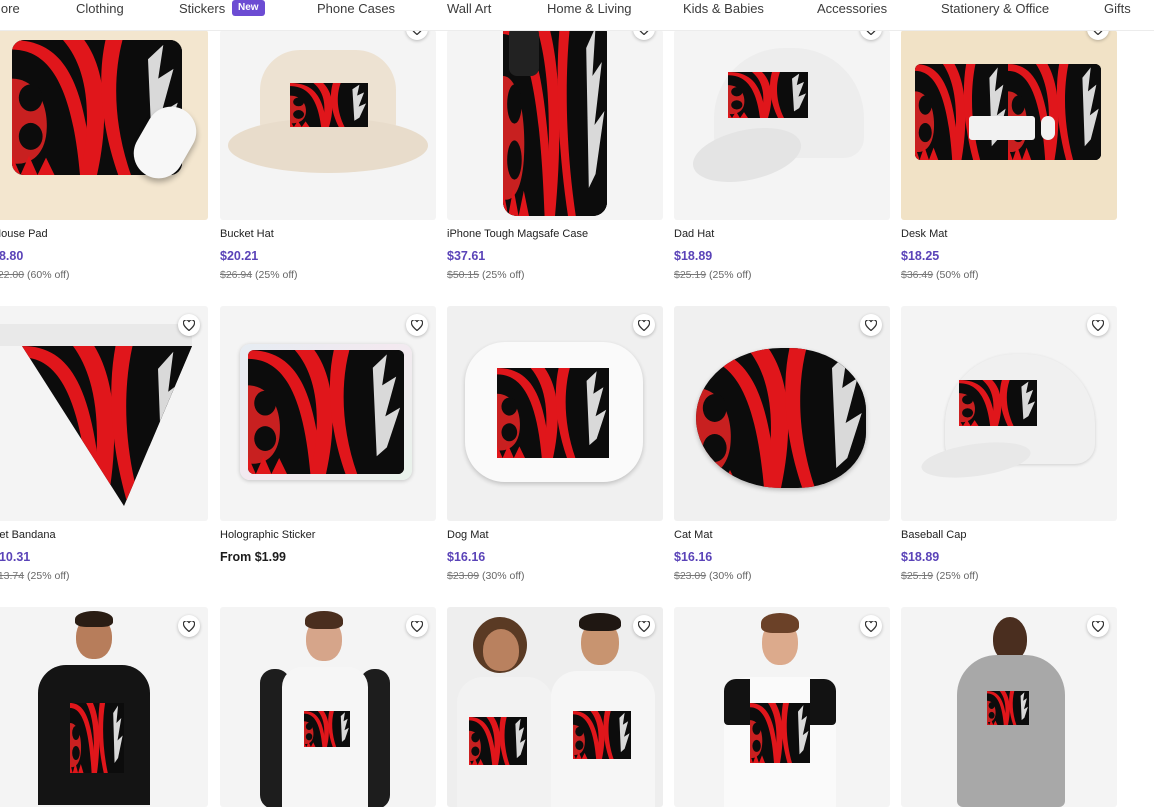 The width and height of the screenshot is (1154, 807). I want to click on keyboard-shape, so click(1002, 128).